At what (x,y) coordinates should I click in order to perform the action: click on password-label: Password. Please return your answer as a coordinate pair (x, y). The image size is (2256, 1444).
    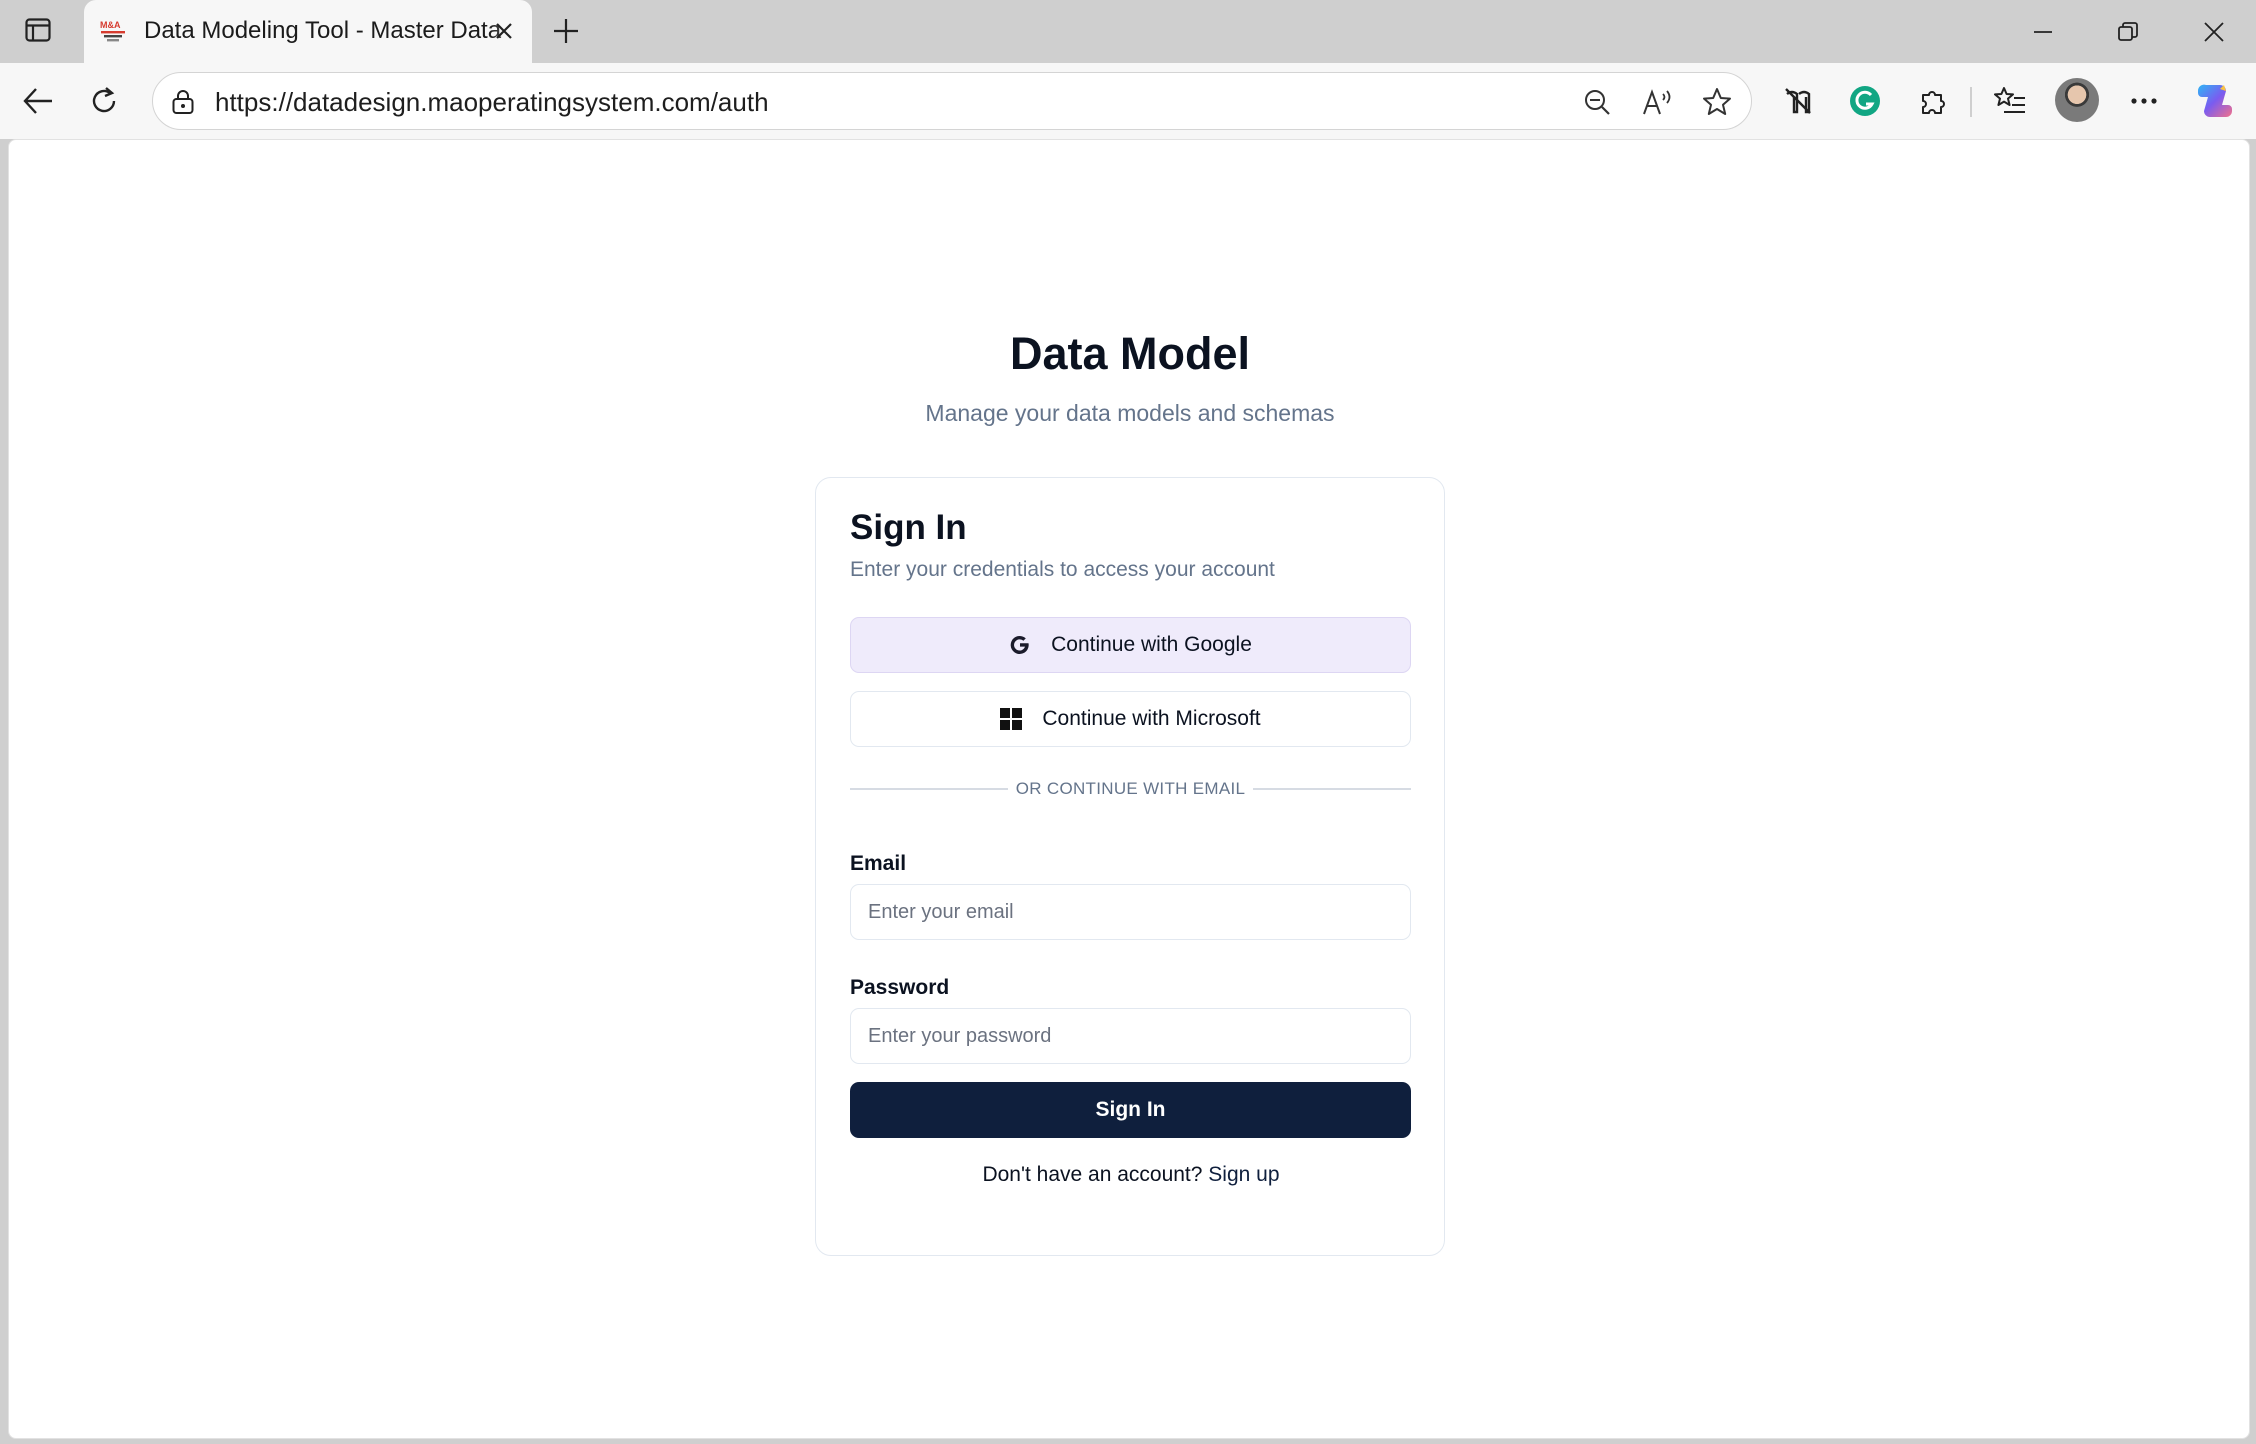
    Looking at the image, I should click on (900, 987).